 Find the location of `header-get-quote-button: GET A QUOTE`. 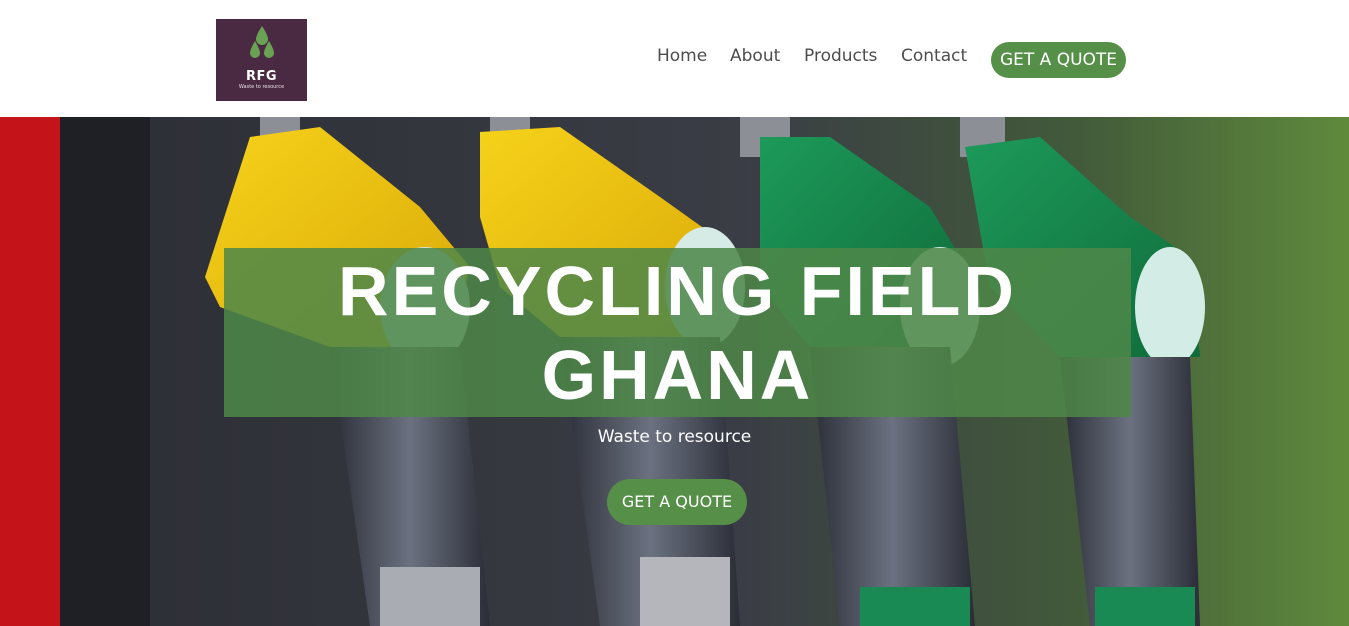

header-get-quote-button: GET A QUOTE is located at coordinates (1058, 60).